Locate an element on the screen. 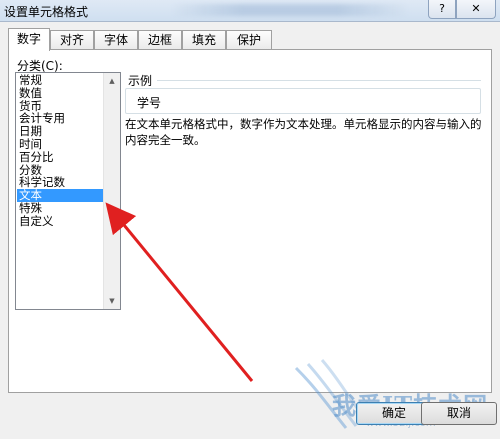 This screenshot has width=500, height=439. tab-font: 字体 is located at coordinates (116, 40).